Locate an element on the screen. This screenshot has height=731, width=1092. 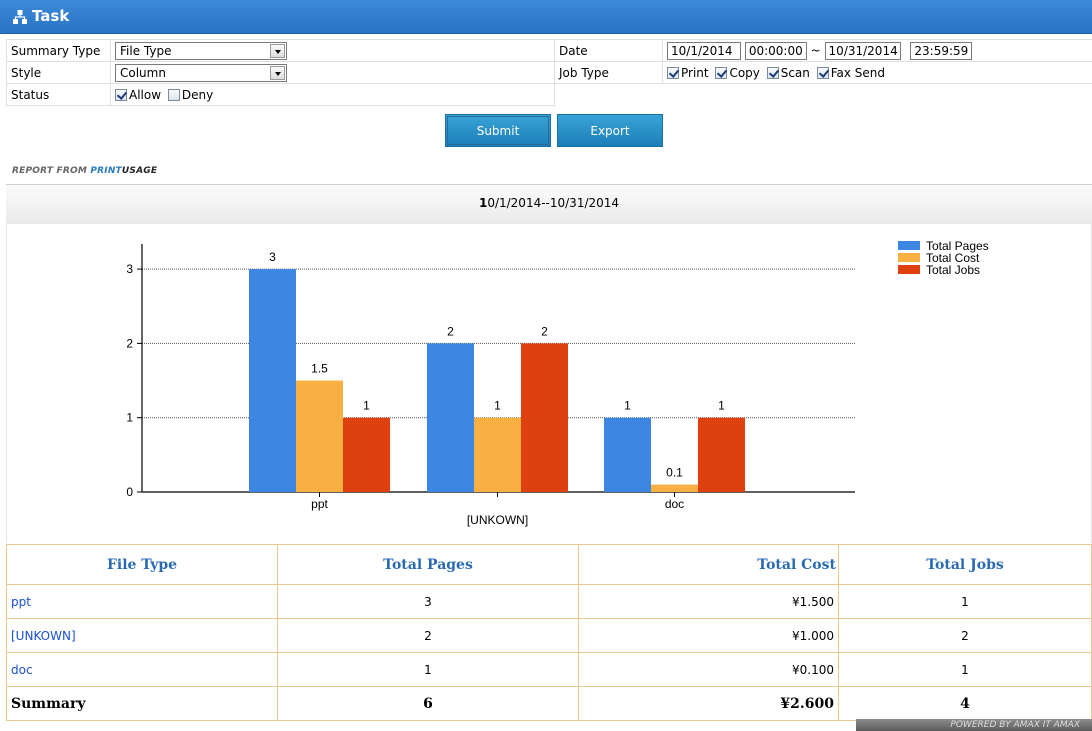
status-allow-label: Allow is located at coordinates (145, 94).